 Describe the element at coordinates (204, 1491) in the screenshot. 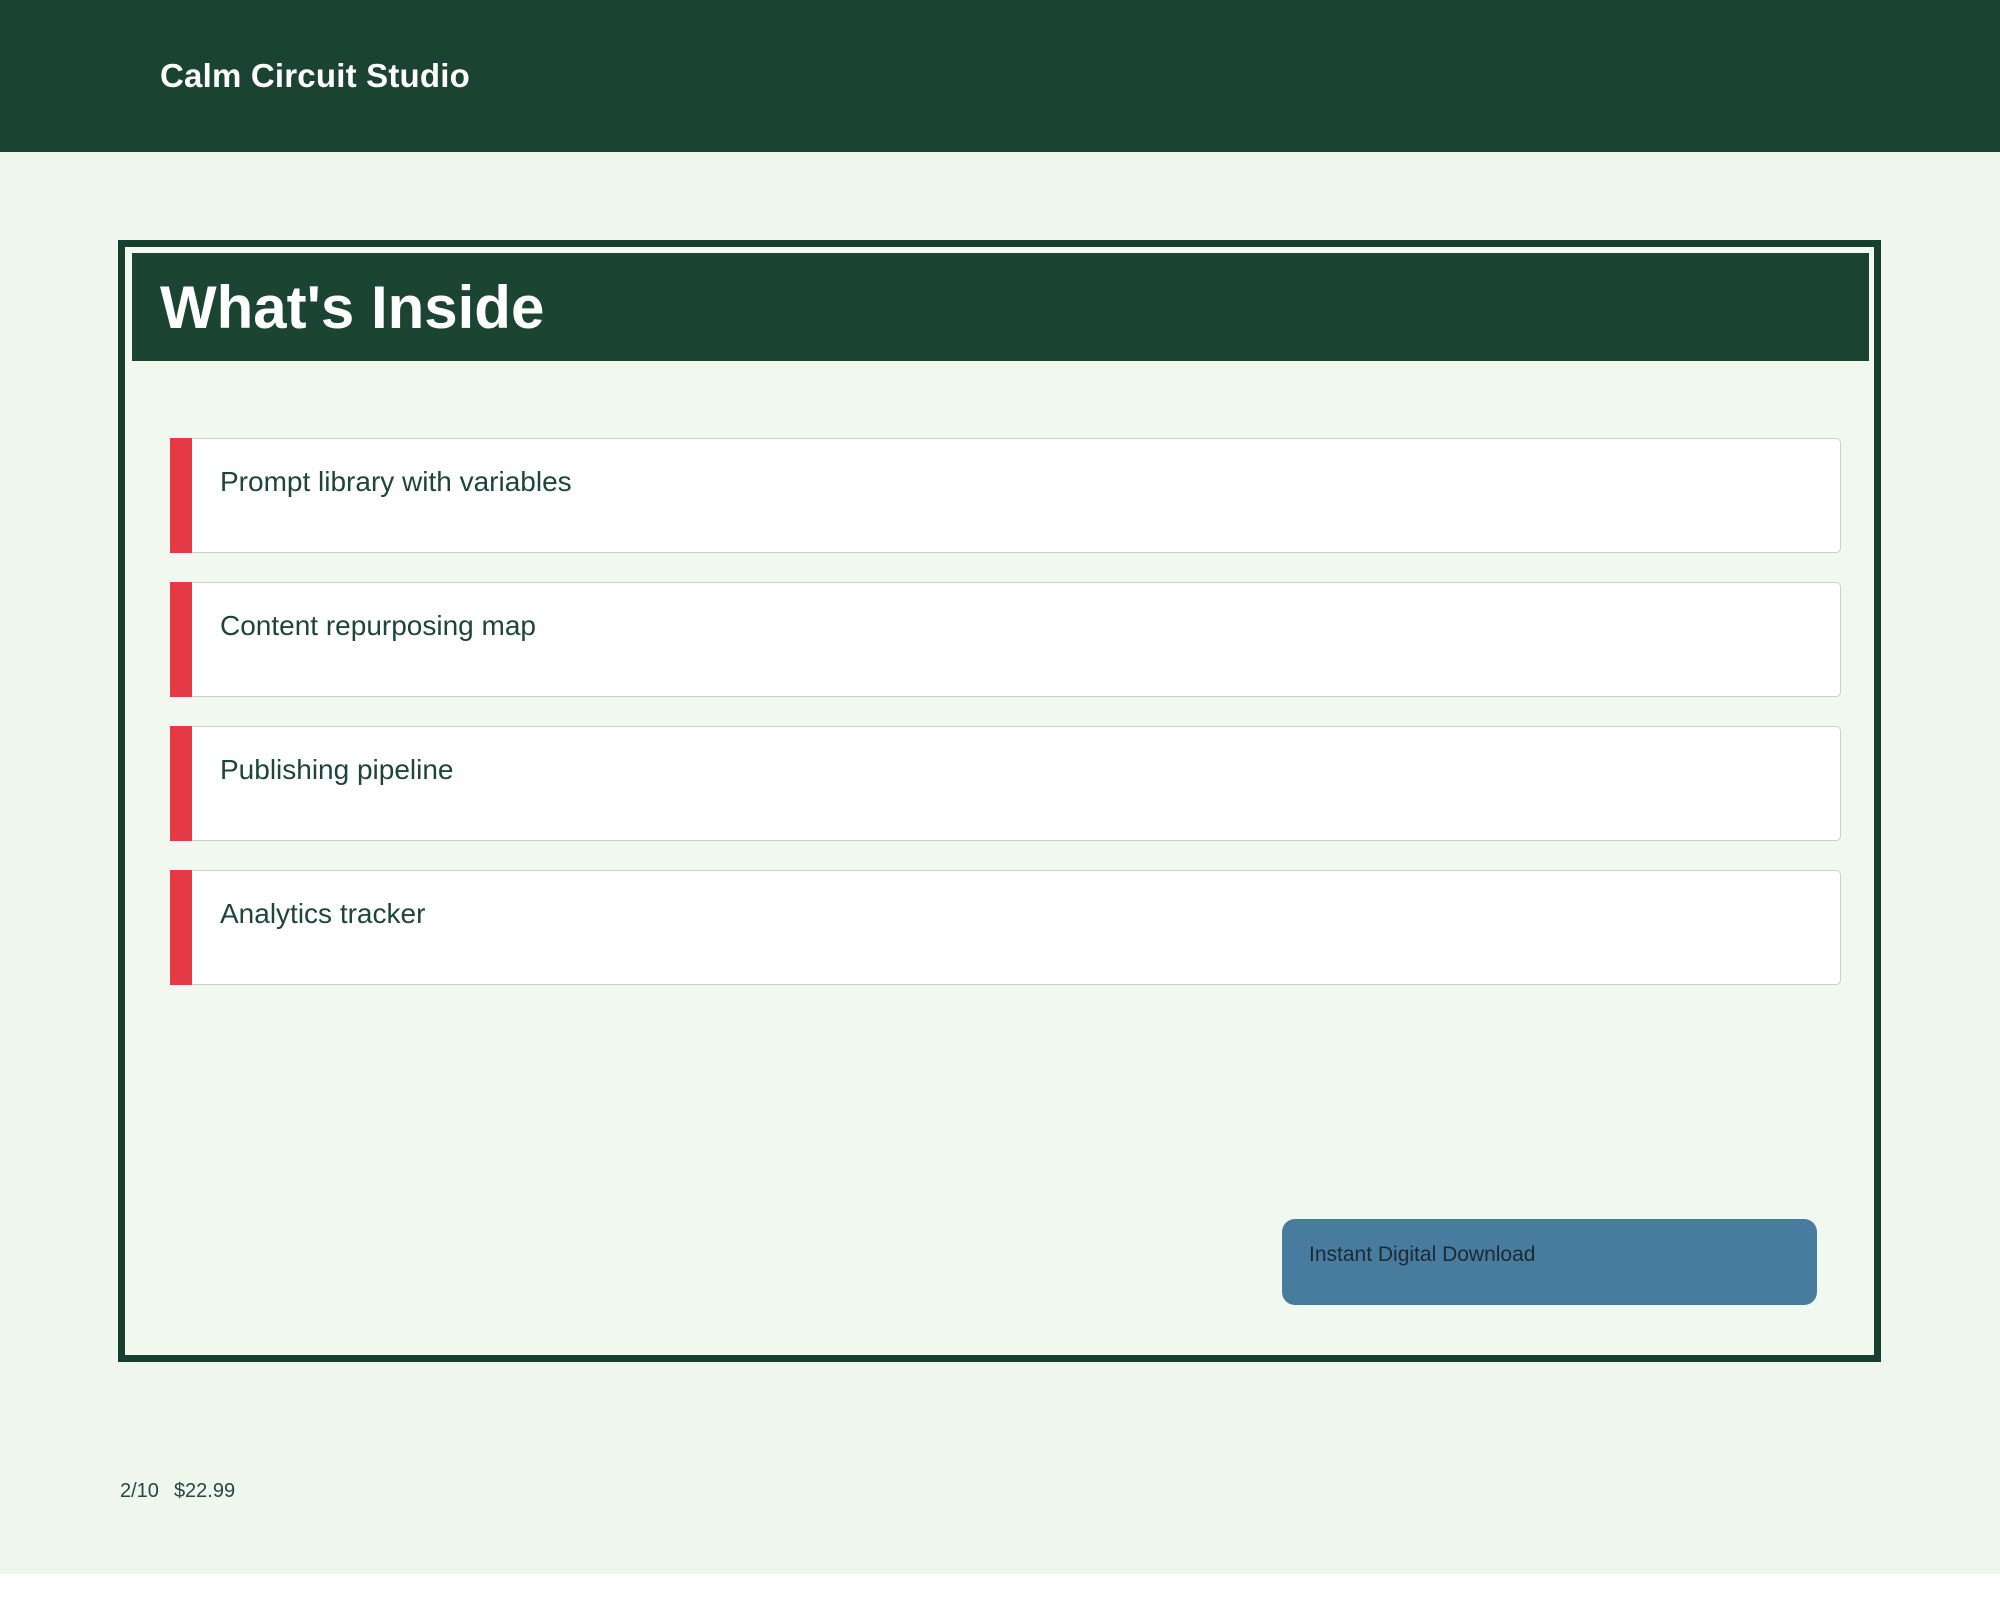

I see `price: $22.99` at that location.